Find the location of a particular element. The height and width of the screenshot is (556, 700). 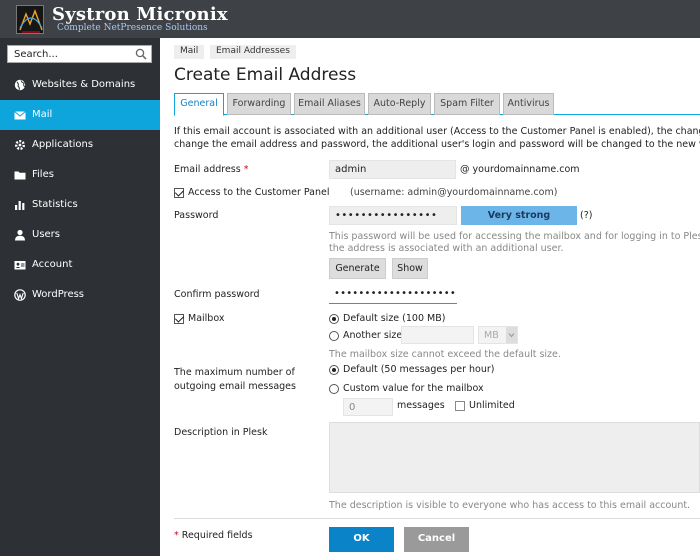

another-size-radio is located at coordinates (334, 336).